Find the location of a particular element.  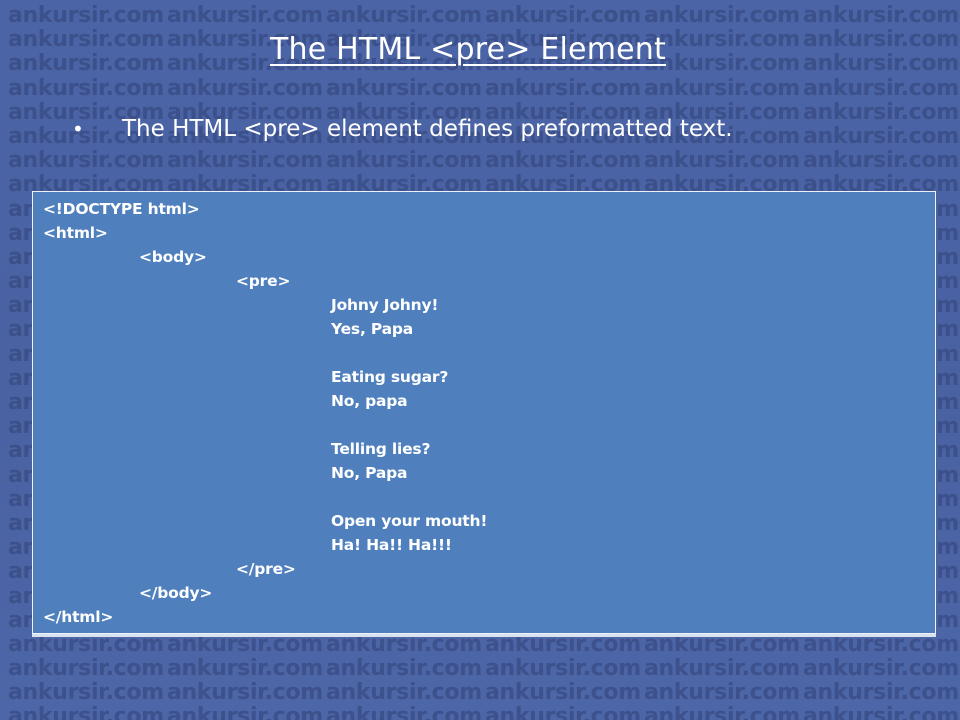

code-line: No, papa is located at coordinates (369, 401).